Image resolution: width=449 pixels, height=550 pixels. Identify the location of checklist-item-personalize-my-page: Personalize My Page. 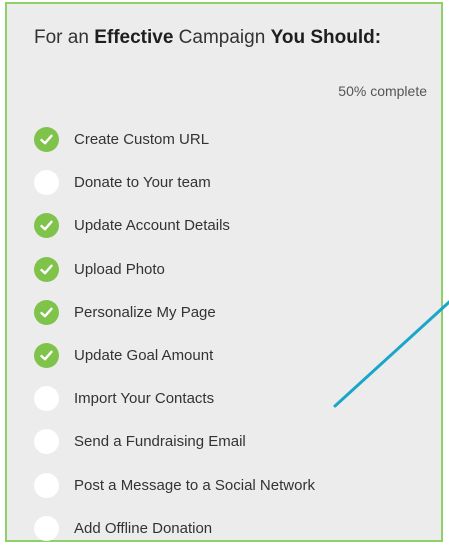
(174, 312).